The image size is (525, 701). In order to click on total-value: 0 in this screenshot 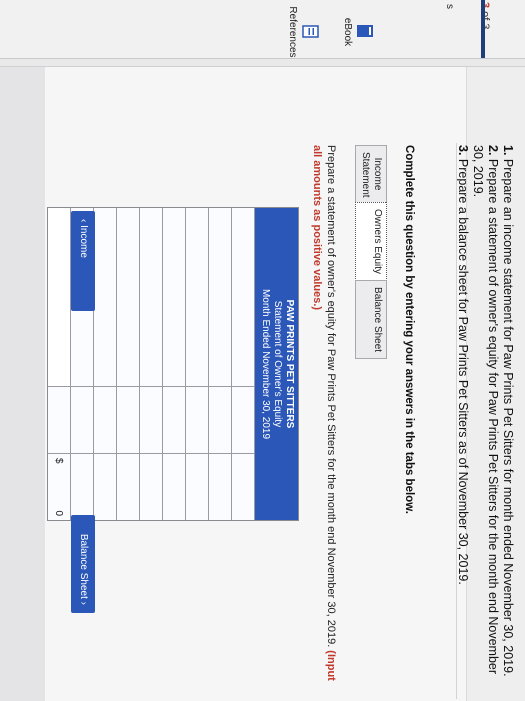, I will do `click(59, 513)`.